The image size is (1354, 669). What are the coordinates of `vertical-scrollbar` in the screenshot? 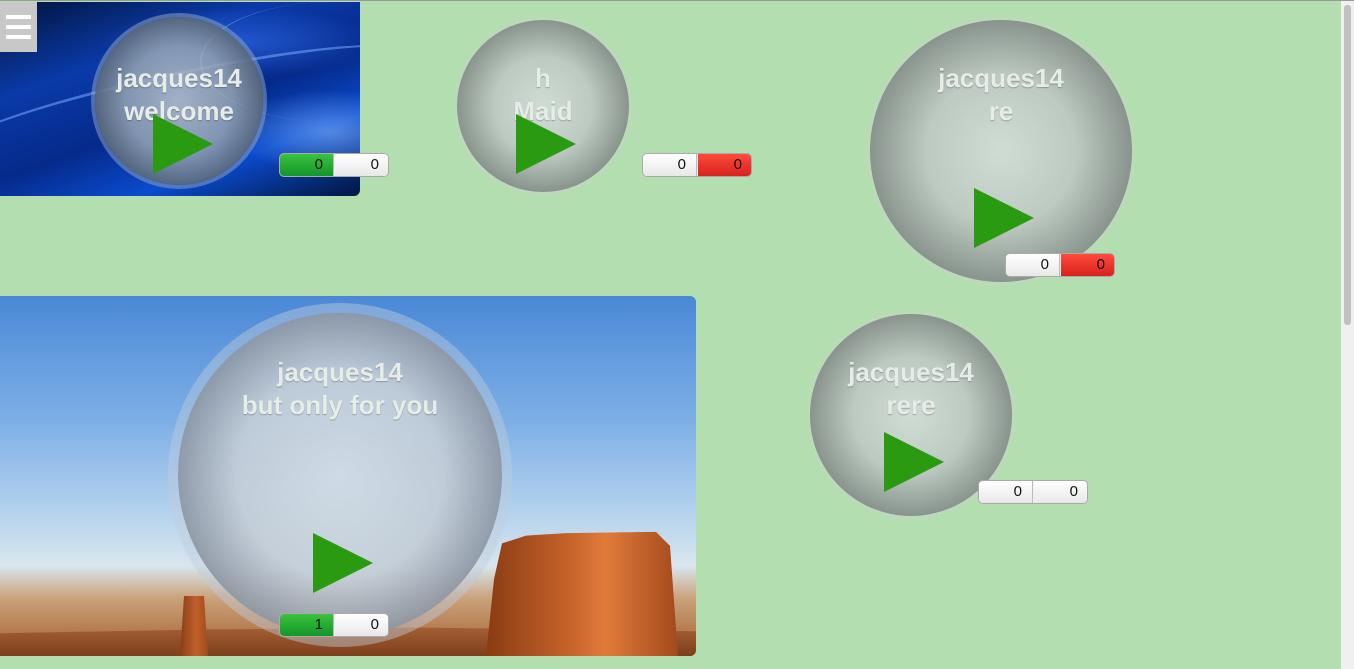 It's located at (1347, 335).